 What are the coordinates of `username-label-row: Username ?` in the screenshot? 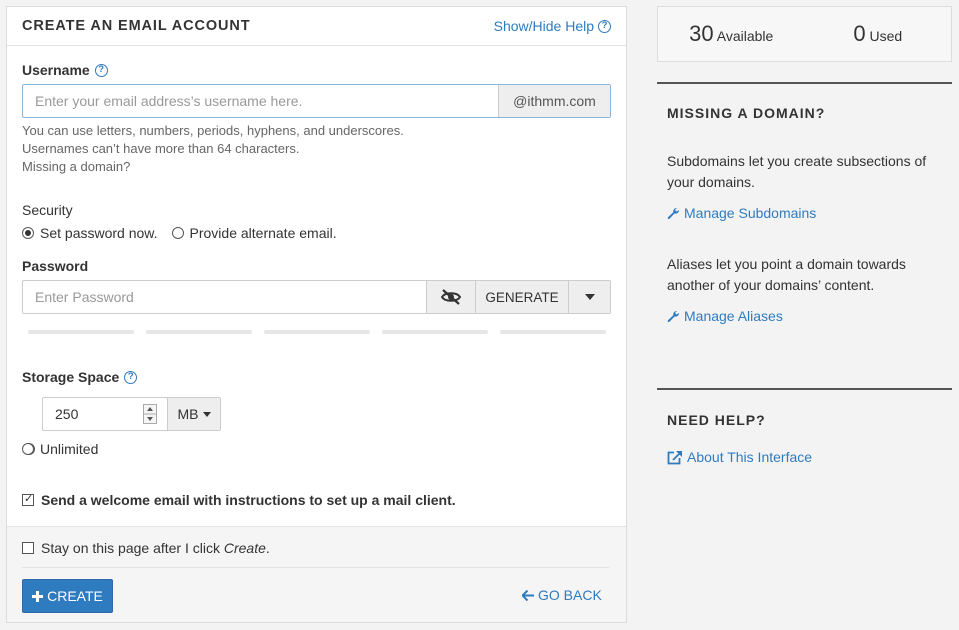 It's located at (65, 70).